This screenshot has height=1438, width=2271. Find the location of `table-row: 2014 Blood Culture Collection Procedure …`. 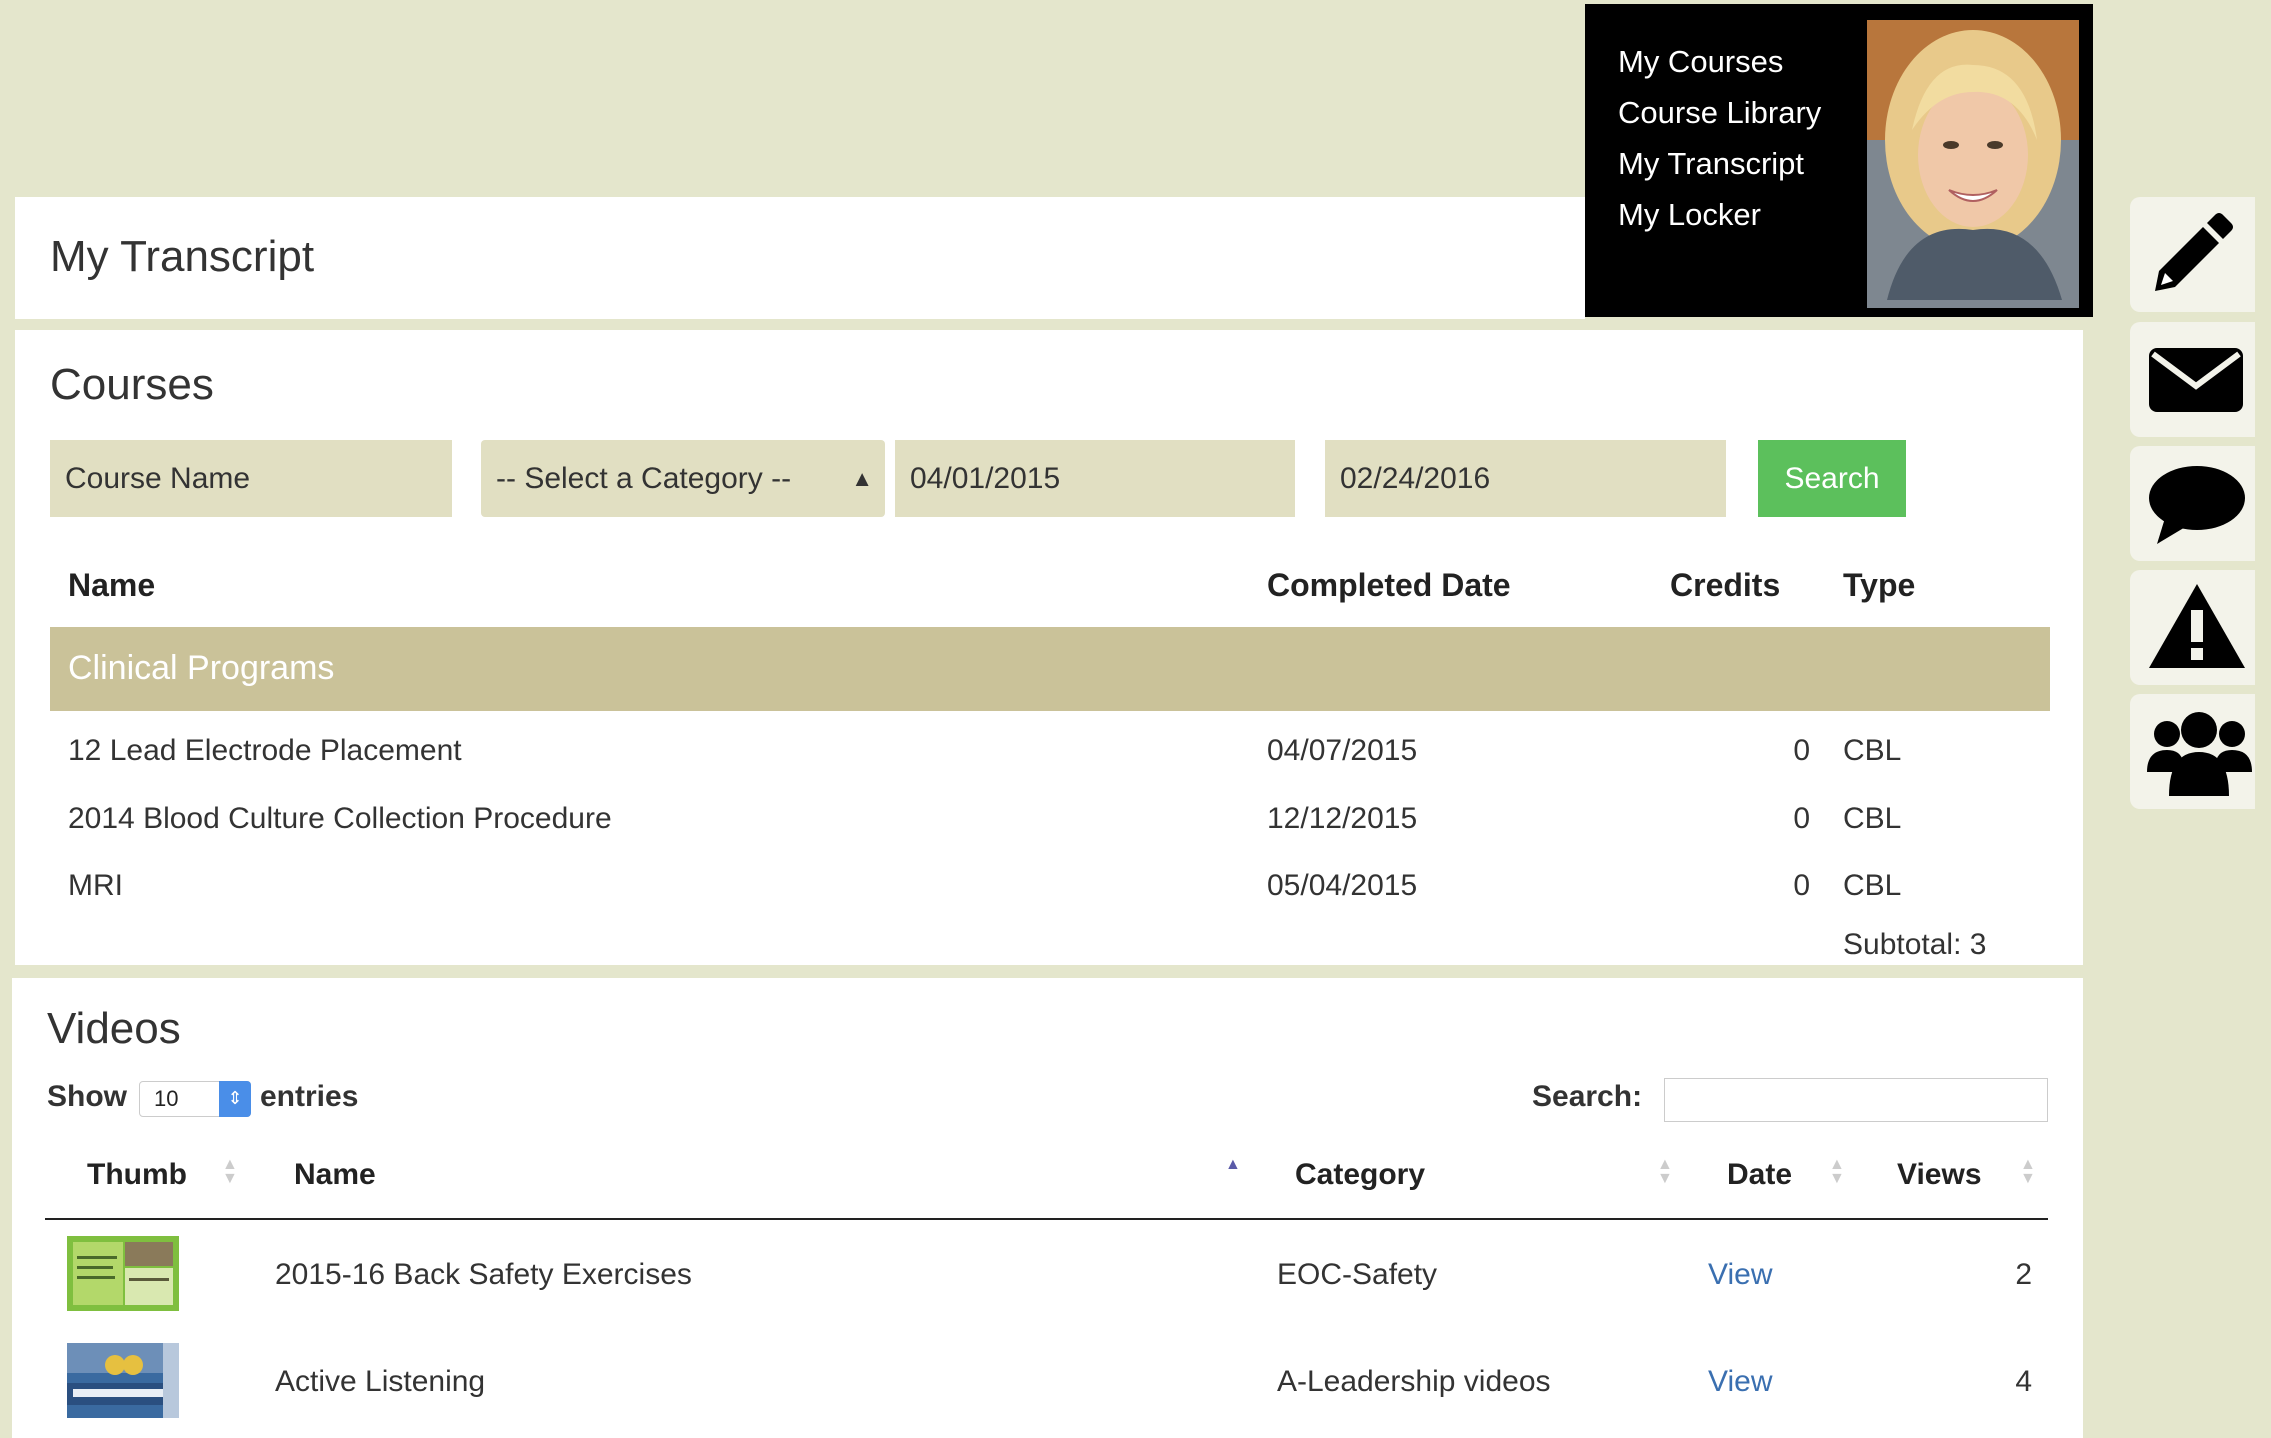

table-row: 2014 Blood Culture Collection Procedure … is located at coordinates (1049, 818).